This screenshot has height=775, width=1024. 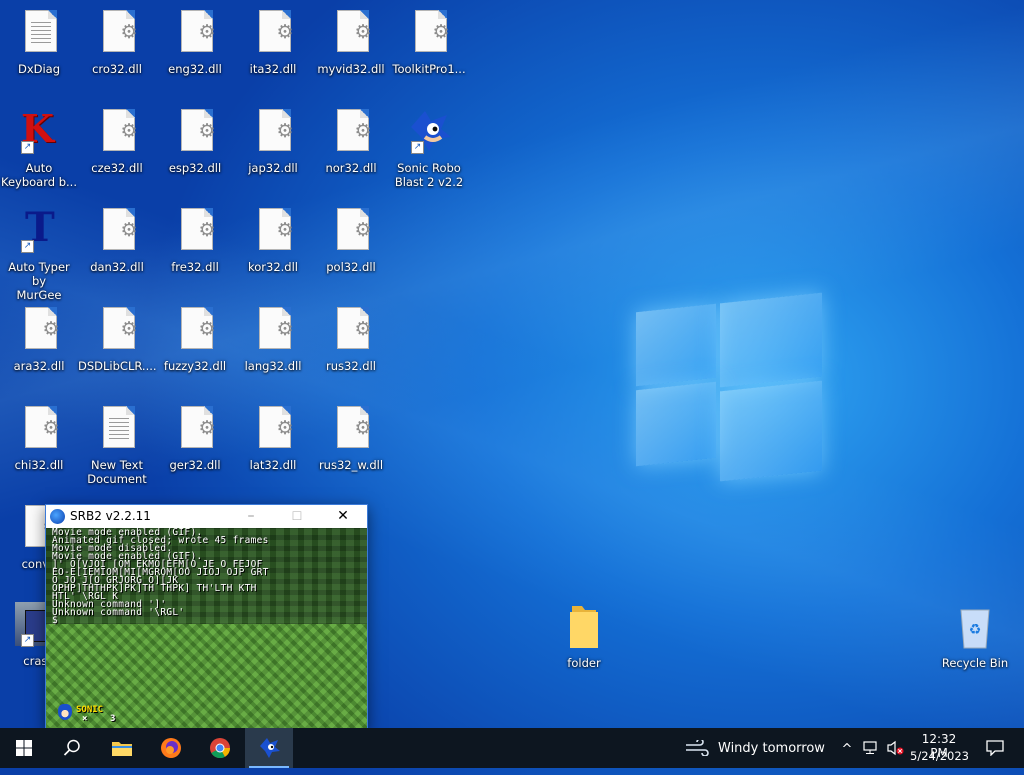 I want to click on desktop-icon-label: pol32.dll, so click(x=351, y=267).